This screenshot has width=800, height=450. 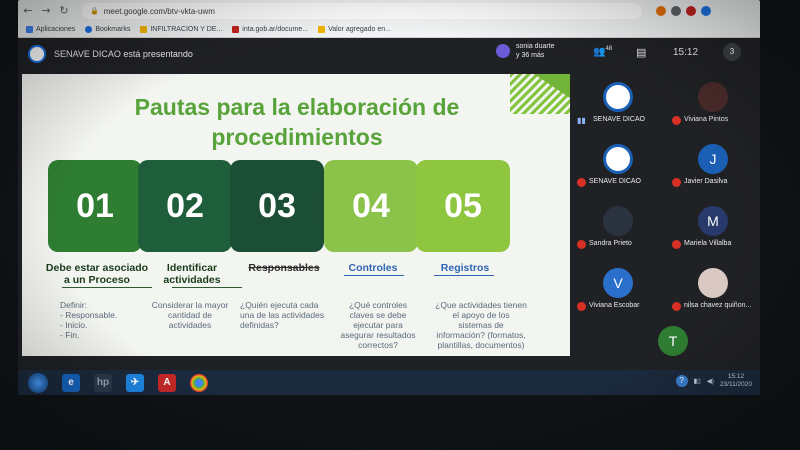 I want to click on puzzle-piece: 05, so click(x=463, y=206).